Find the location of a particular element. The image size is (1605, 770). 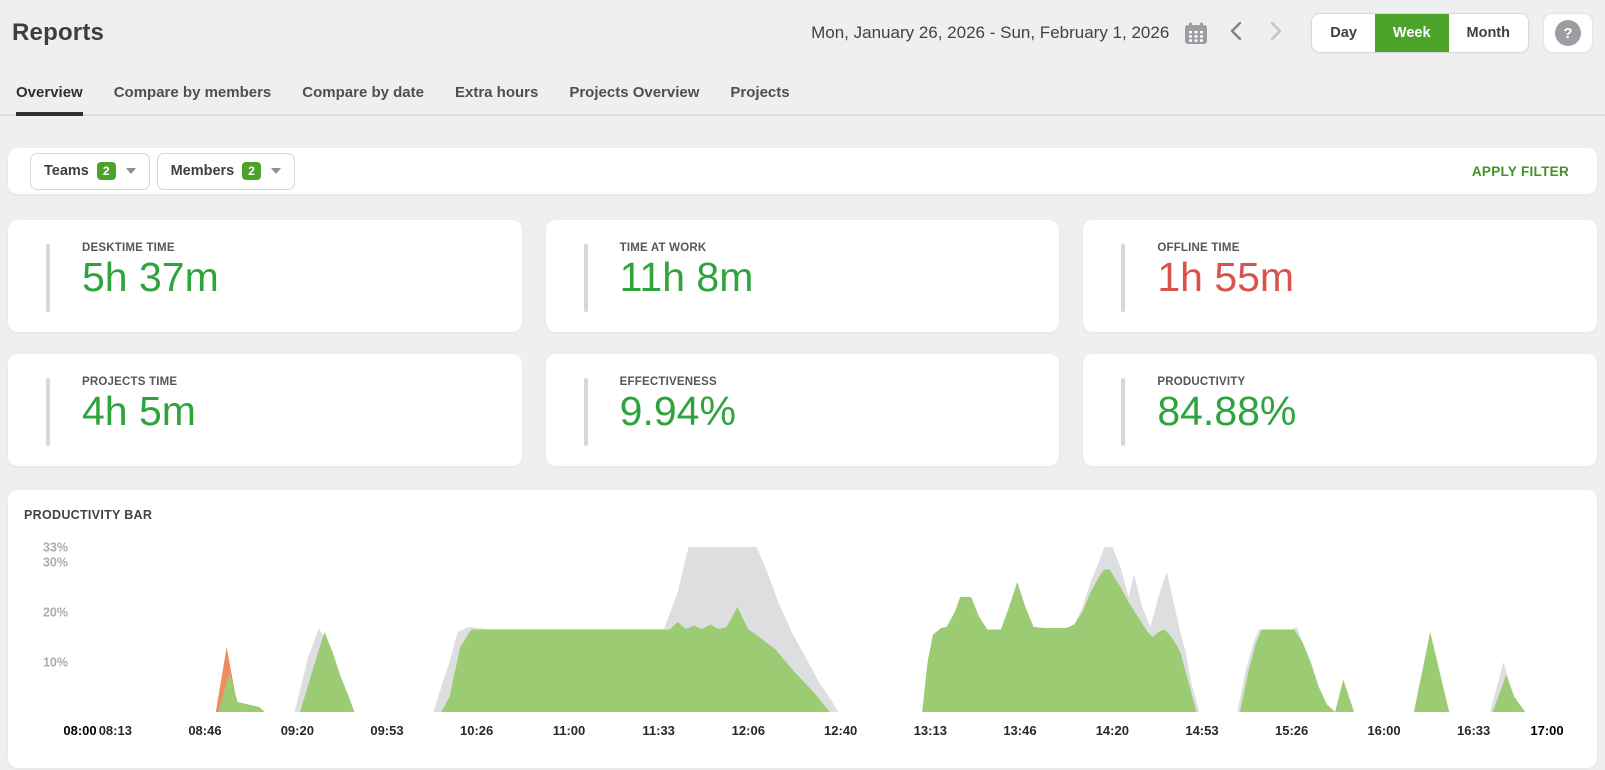

tab-compare-by-members: Compare by members is located at coordinates (193, 95).